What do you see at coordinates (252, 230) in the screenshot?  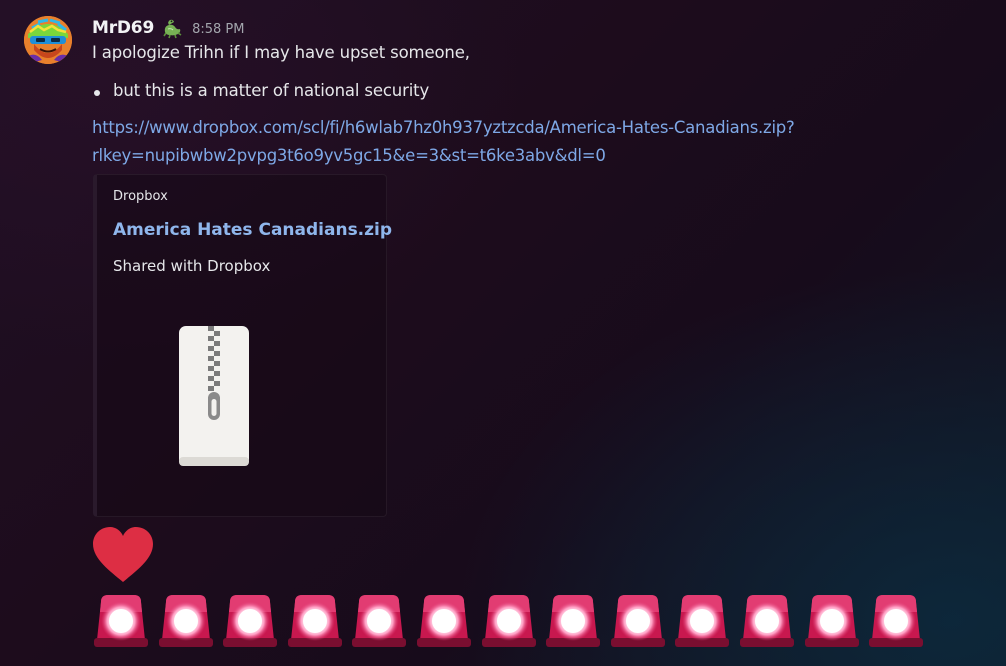 I see `embed-title: America Hates Canadians.zip` at bounding box center [252, 230].